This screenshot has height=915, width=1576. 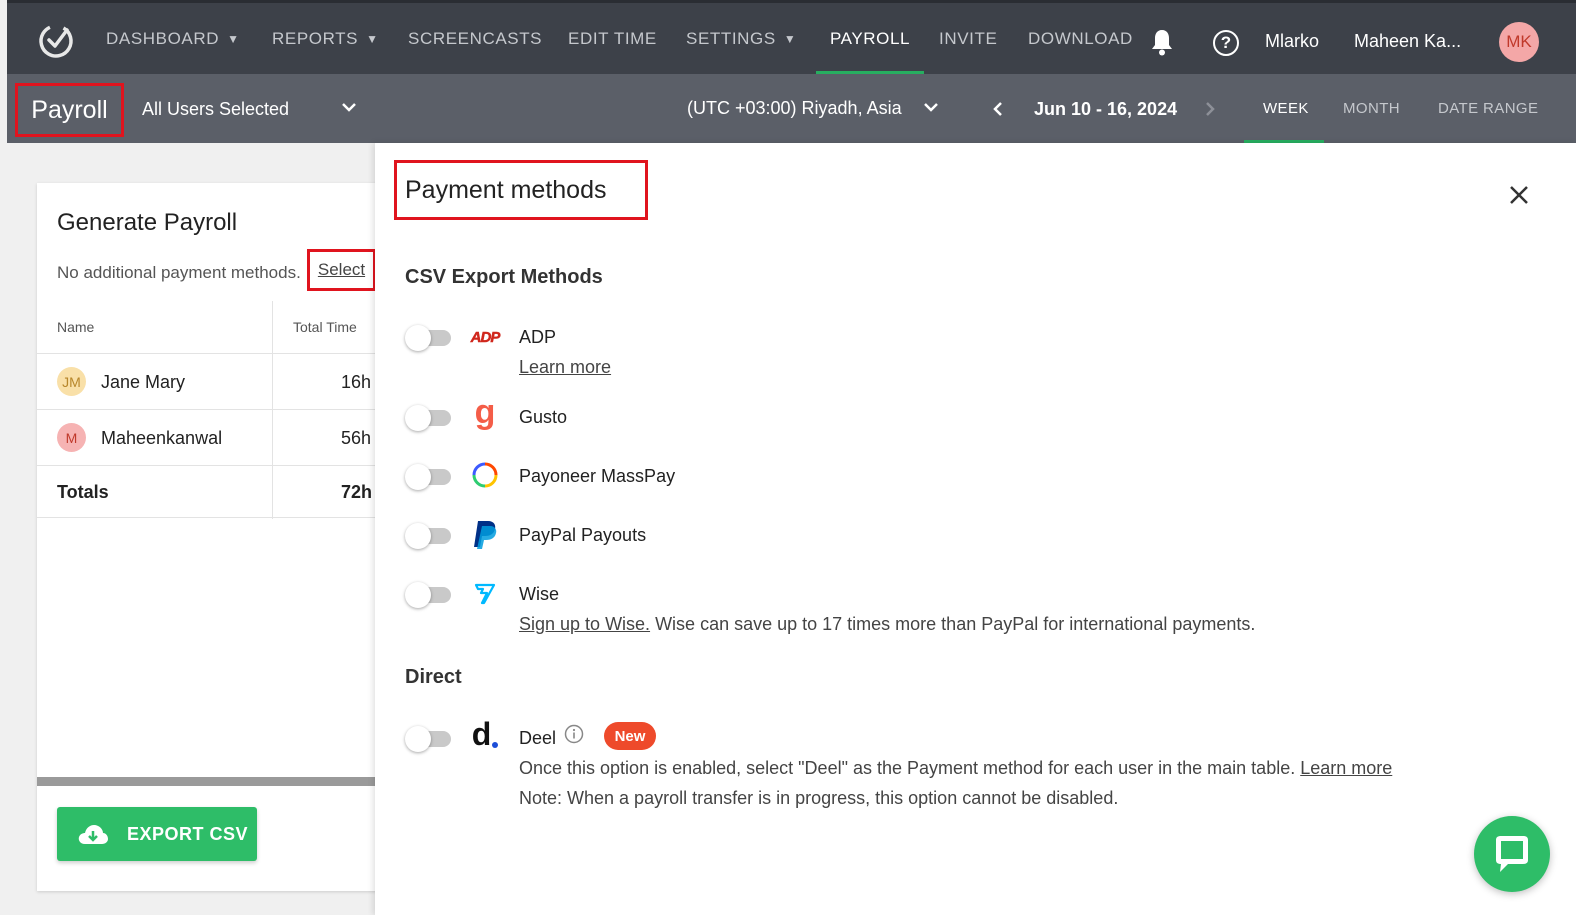 What do you see at coordinates (741, 38) in the screenshot?
I see `nav-settings: SETTINGS ▼` at bounding box center [741, 38].